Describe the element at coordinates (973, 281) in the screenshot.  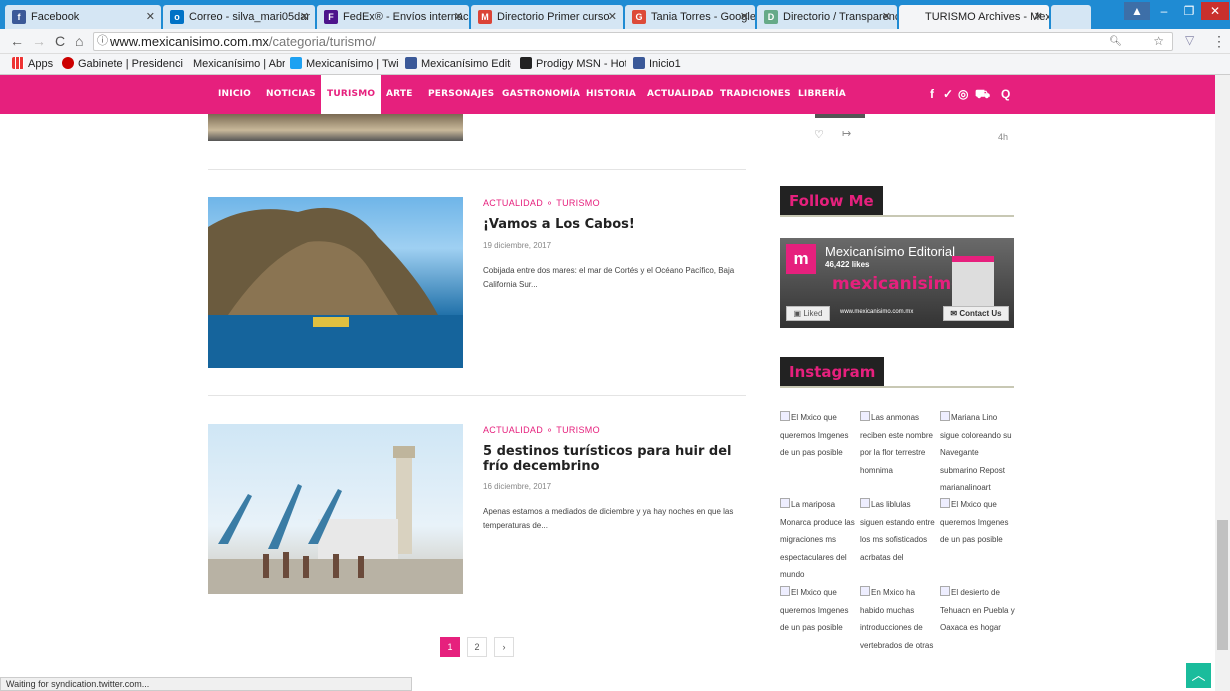
I see `magazine-cover` at that location.